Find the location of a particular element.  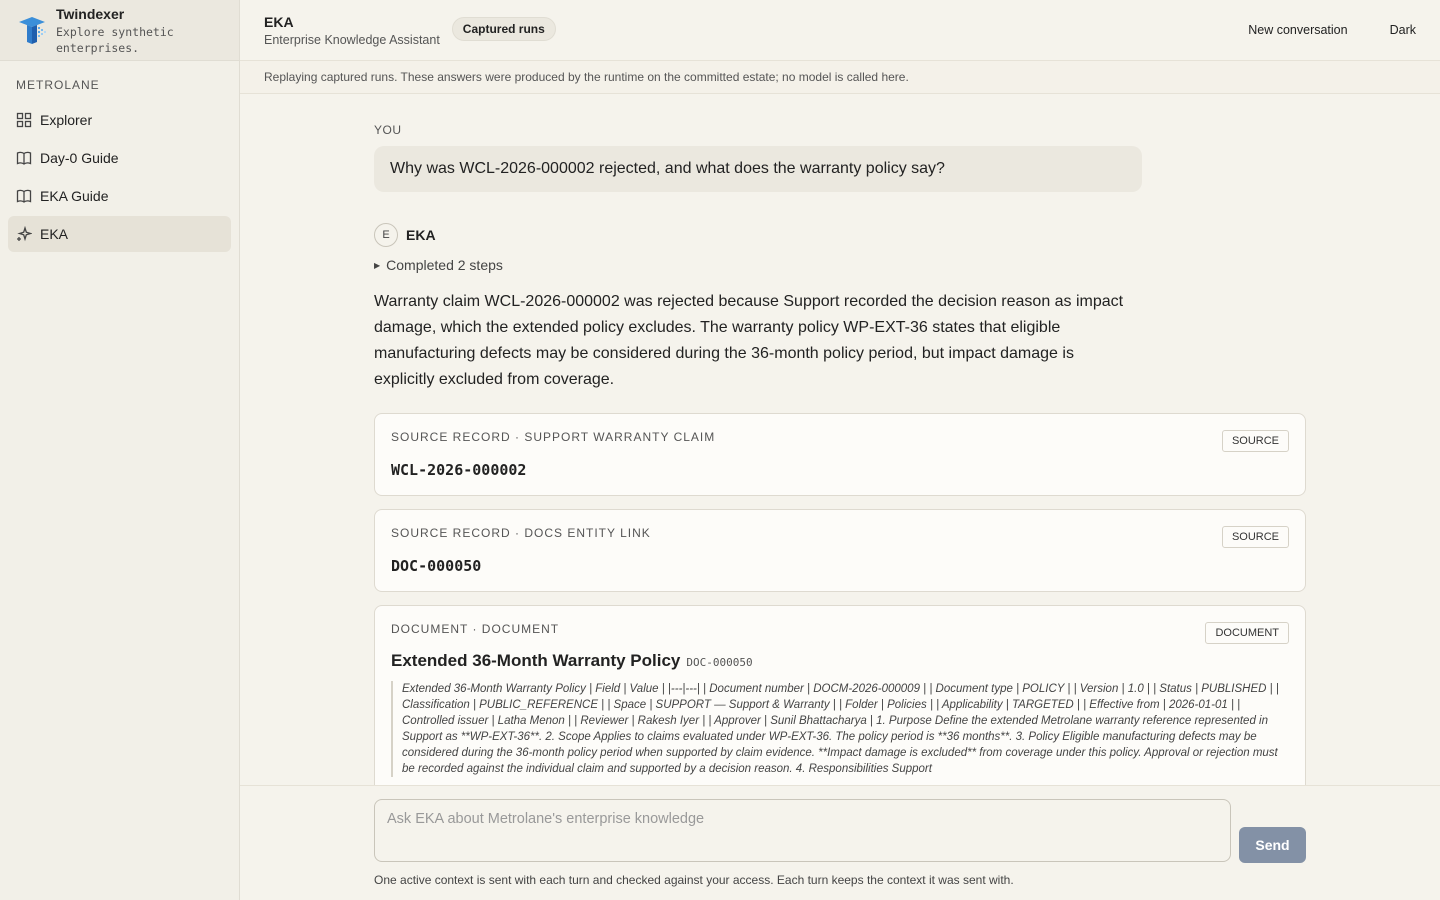

new-conversation-button: New conversation is located at coordinates (1297, 30).